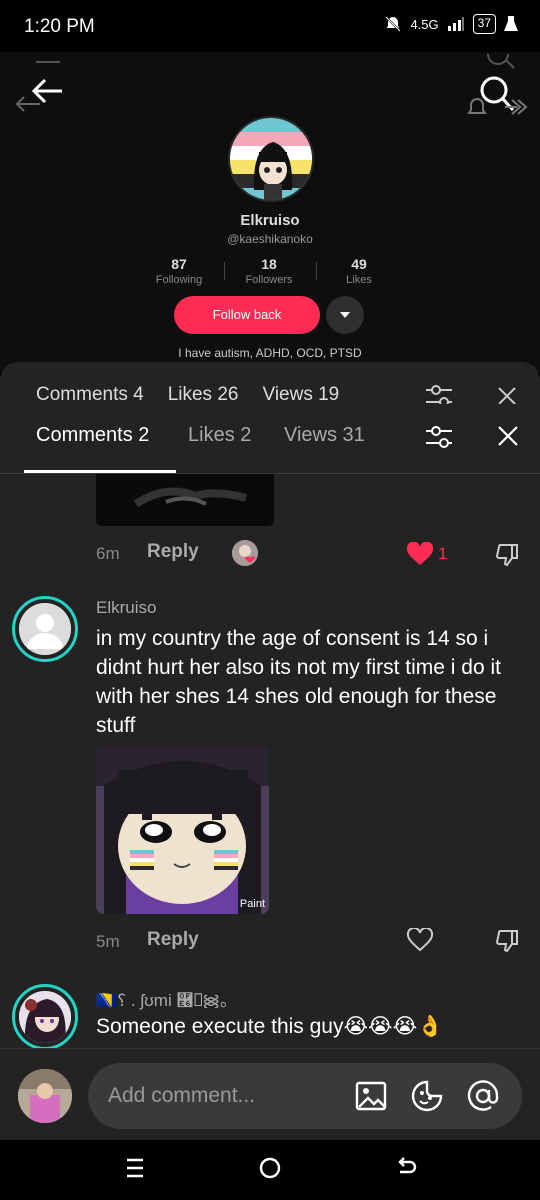  What do you see at coordinates (48, 62) in the screenshot?
I see `ghost-menu-icon` at bounding box center [48, 62].